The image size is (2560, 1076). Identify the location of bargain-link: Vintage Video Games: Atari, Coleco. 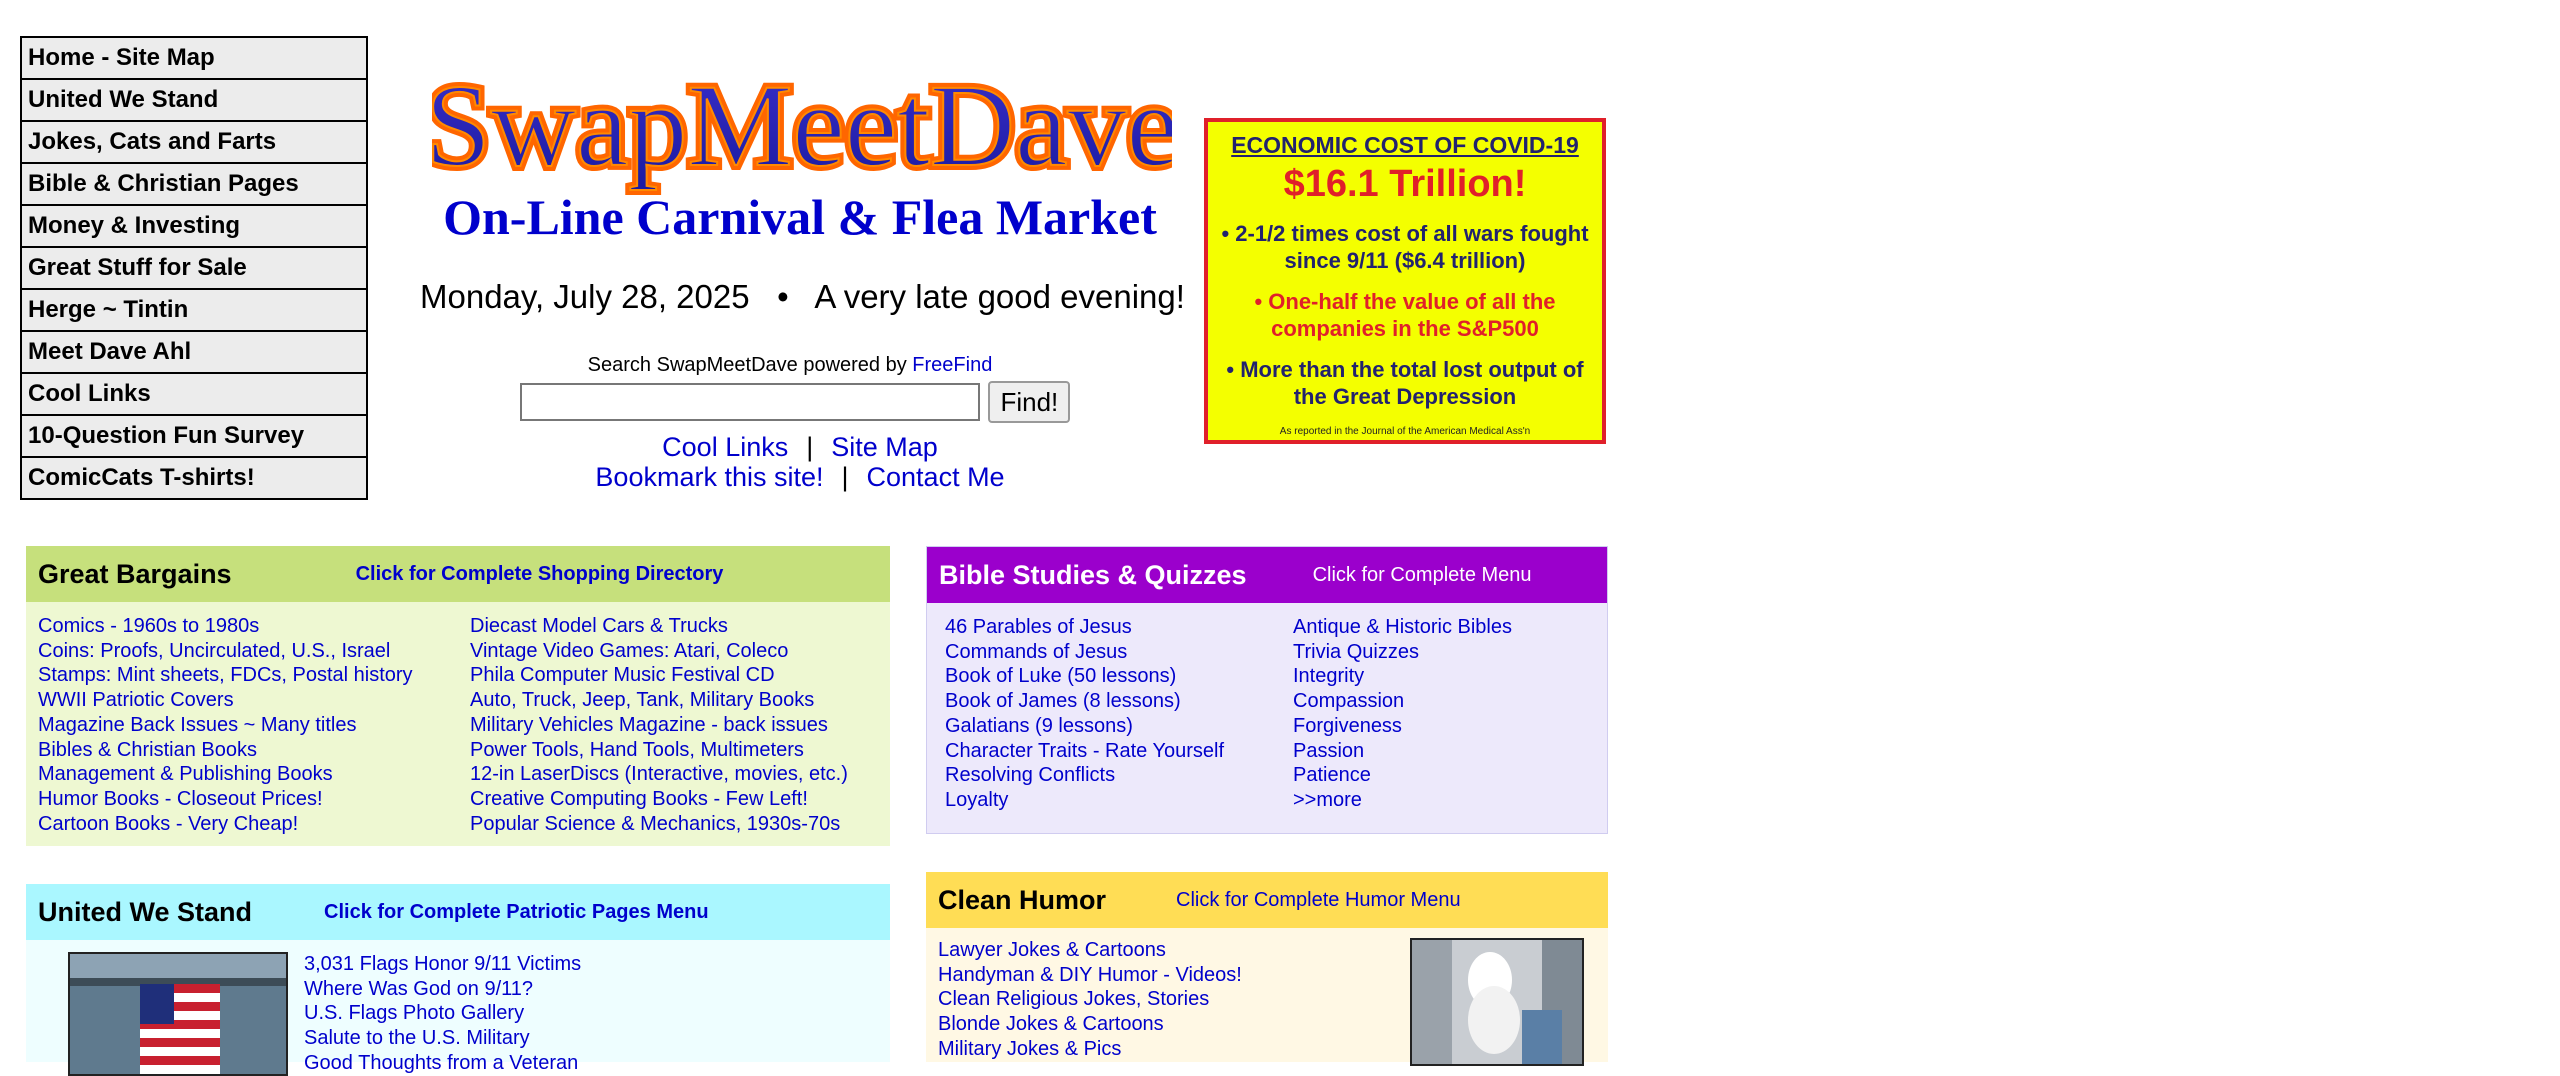
(659, 651).